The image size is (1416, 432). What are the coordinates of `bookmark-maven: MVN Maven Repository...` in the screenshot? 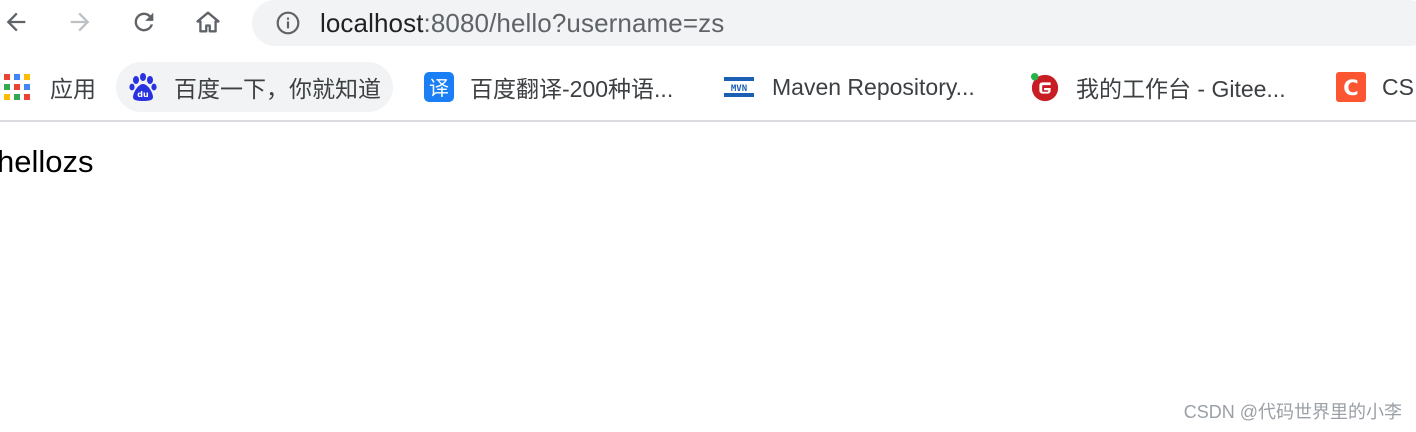 It's located at (849, 87).